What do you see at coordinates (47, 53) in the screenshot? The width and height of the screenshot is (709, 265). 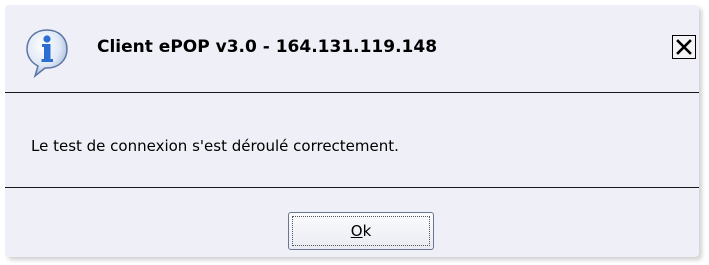 I see `info-icon` at bounding box center [47, 53].